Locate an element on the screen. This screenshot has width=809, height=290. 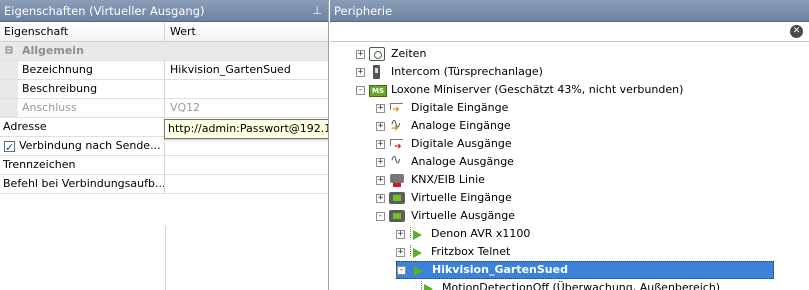
periphery-title: Peripherie is located at coordinates (363, 11).